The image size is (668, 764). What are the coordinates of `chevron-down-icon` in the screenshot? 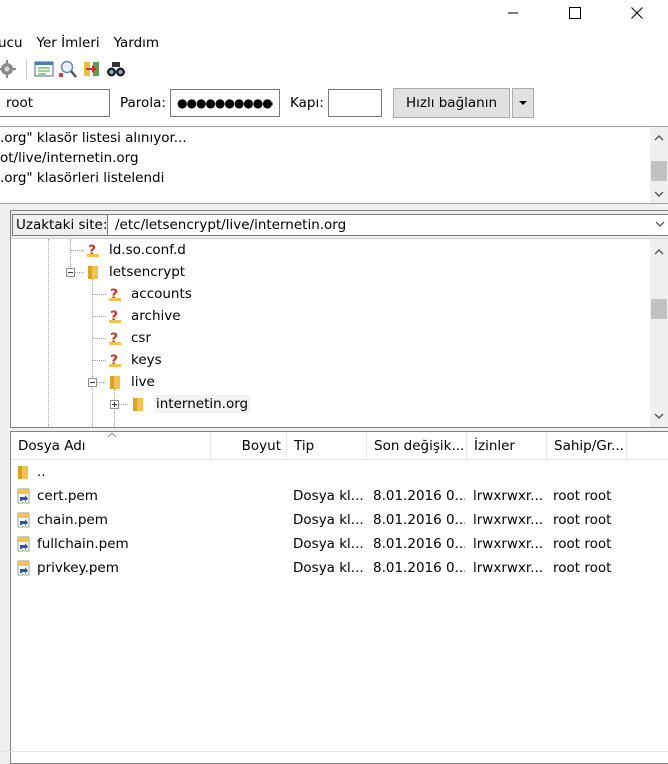 It's located at (660, 226).